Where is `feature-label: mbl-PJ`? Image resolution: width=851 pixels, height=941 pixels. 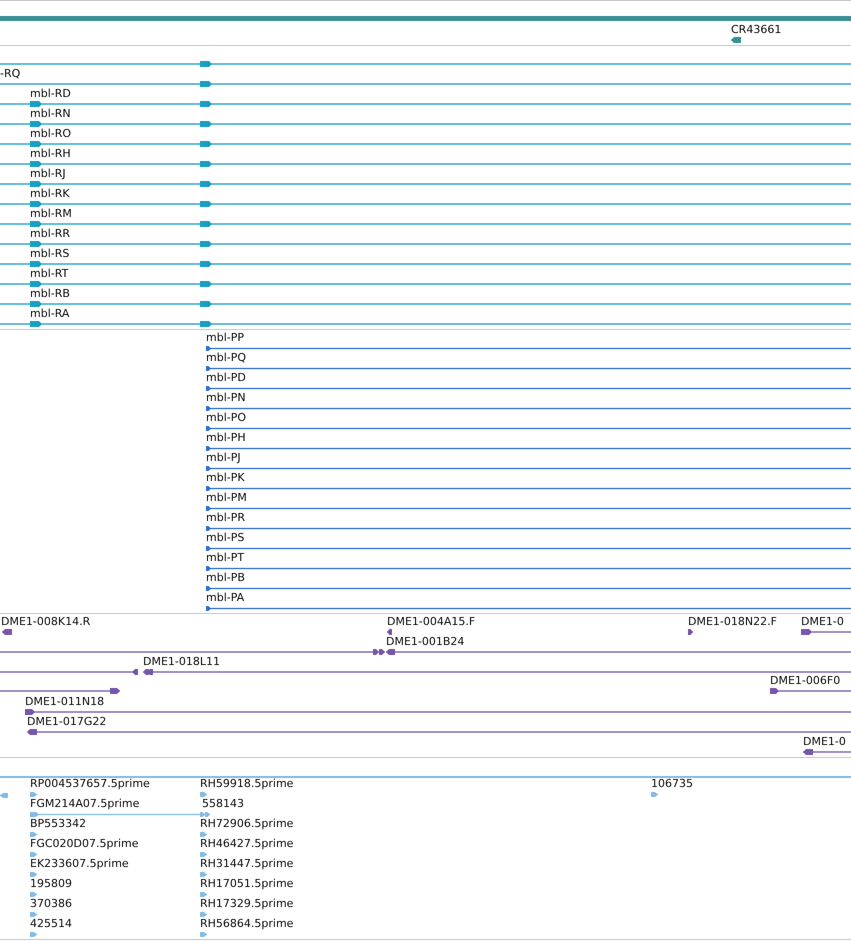 feature-label: mbl-PJ is located at coordinates (223, 457).